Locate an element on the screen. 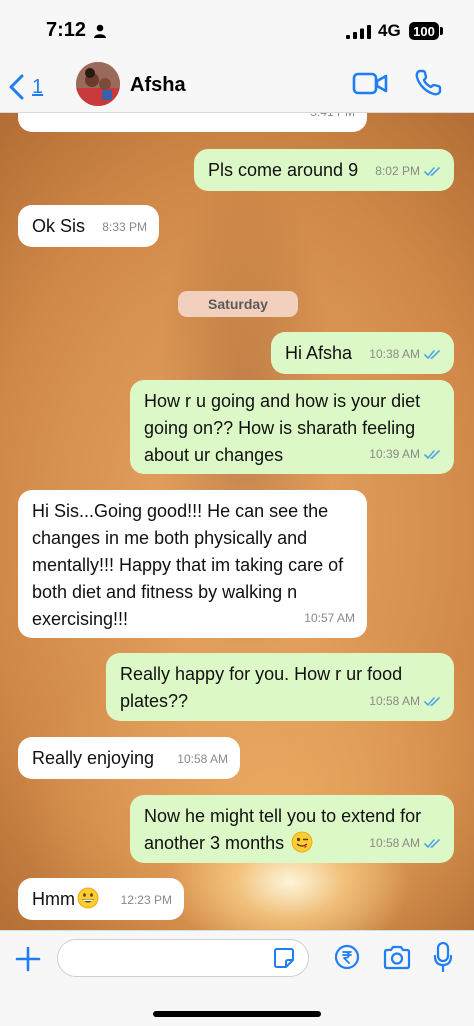 The image size is (474, 1026). cellular-signal-icon is located at coordinates (358, 32).